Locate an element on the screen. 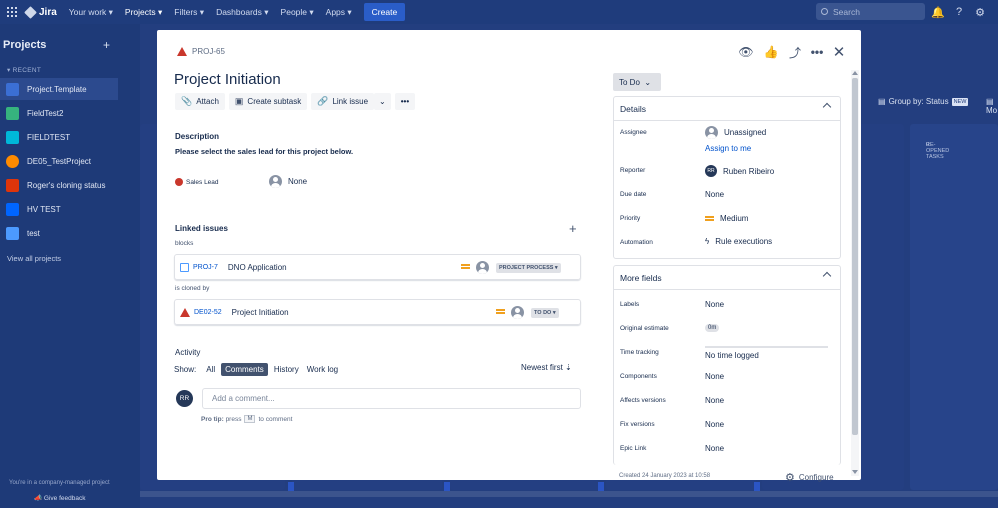 This screenshot has height=508, width=998. components-value: None is located at coordinates (714, 376).